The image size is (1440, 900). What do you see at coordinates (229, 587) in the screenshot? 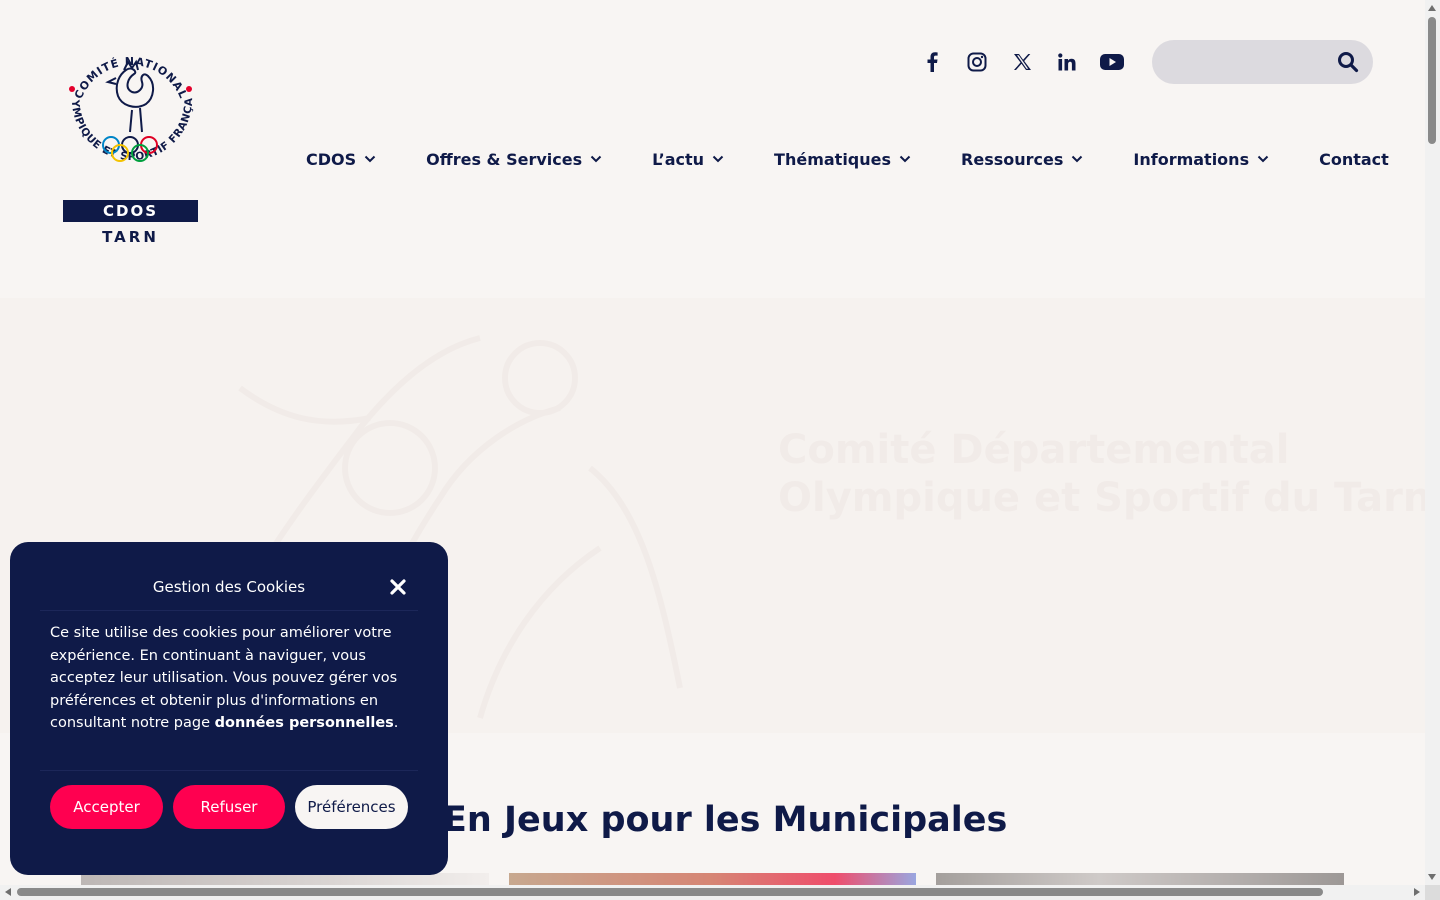
I see `cookie-title: Gestion des Cookies` at bounding box center [229, 587].